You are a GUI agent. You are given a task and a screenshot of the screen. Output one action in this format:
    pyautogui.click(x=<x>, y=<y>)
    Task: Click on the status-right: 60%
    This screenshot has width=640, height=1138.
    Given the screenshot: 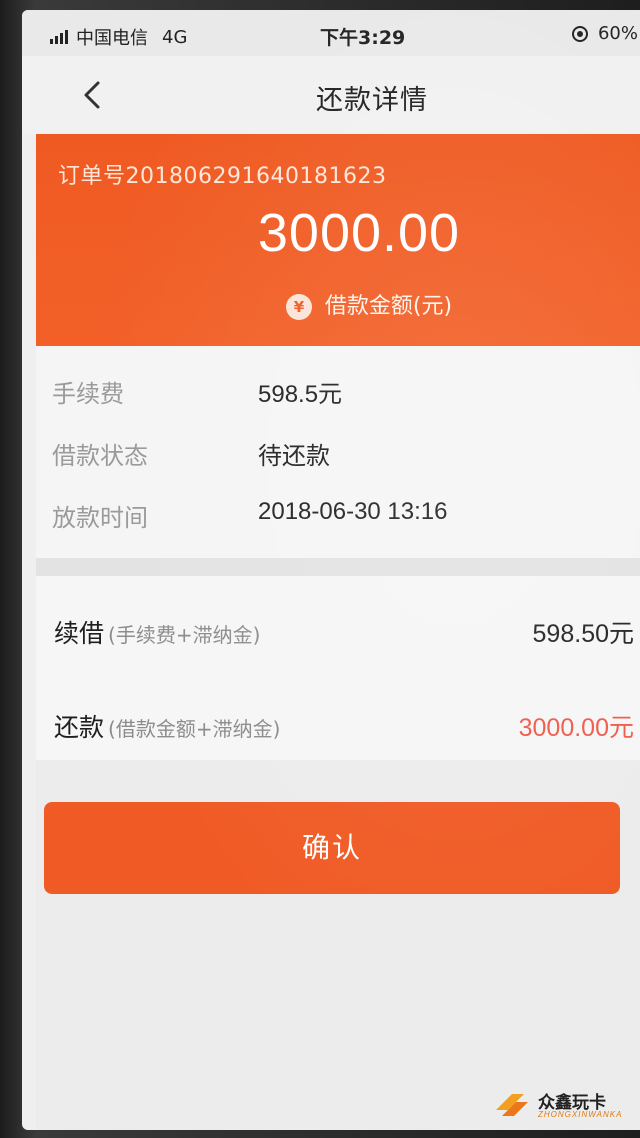 What is the action you would take?
    pyautogui.click(x=604, y=33)
    